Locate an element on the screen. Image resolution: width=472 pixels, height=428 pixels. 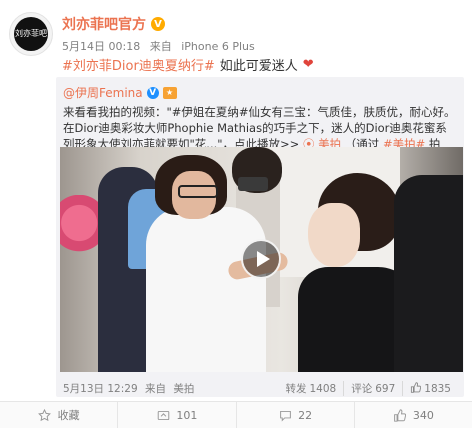
source-prefix: 来自 is located at coordinates (160, 46).